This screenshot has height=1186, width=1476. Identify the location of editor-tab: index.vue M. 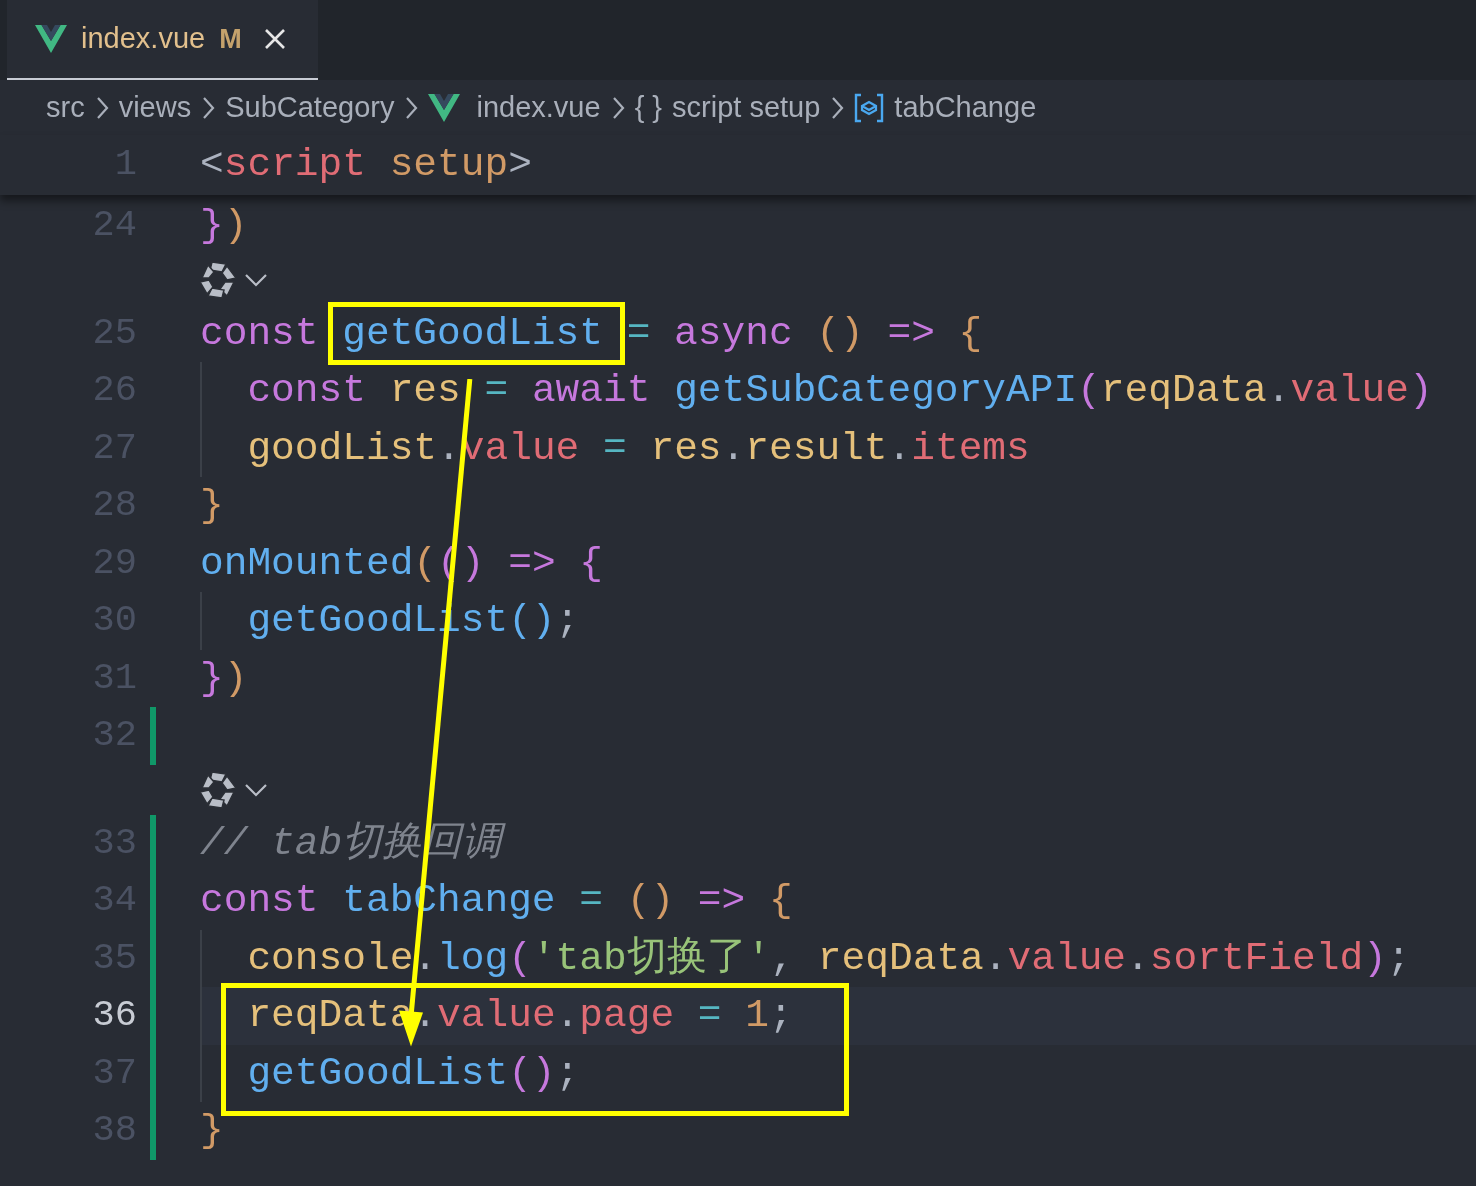
(162, 40).